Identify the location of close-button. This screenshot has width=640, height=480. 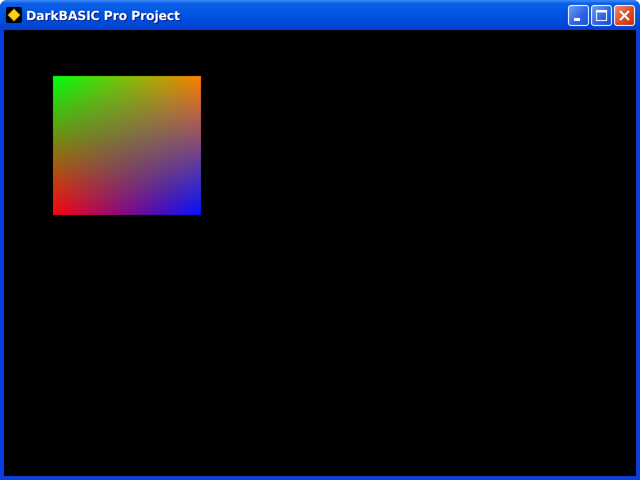
(624, 15).